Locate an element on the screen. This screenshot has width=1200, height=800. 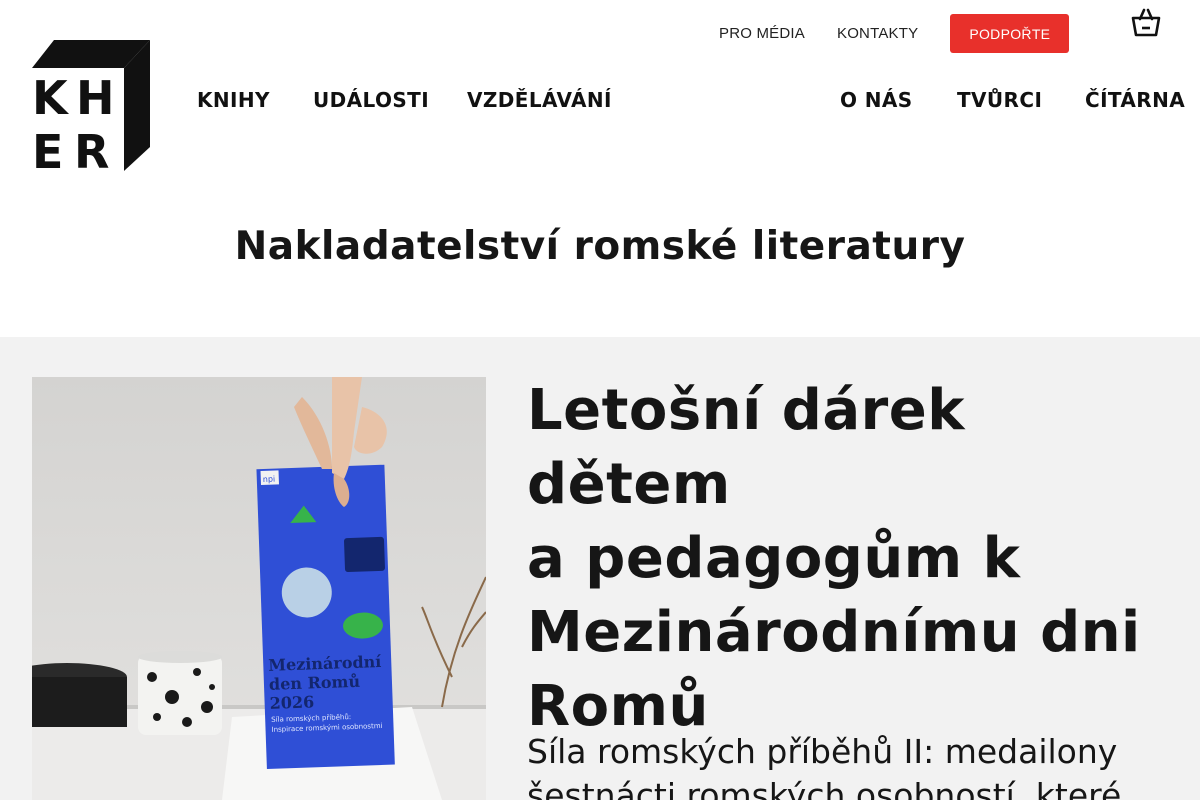
title-line: a pedagogům k is located at coordinates (774, 558).